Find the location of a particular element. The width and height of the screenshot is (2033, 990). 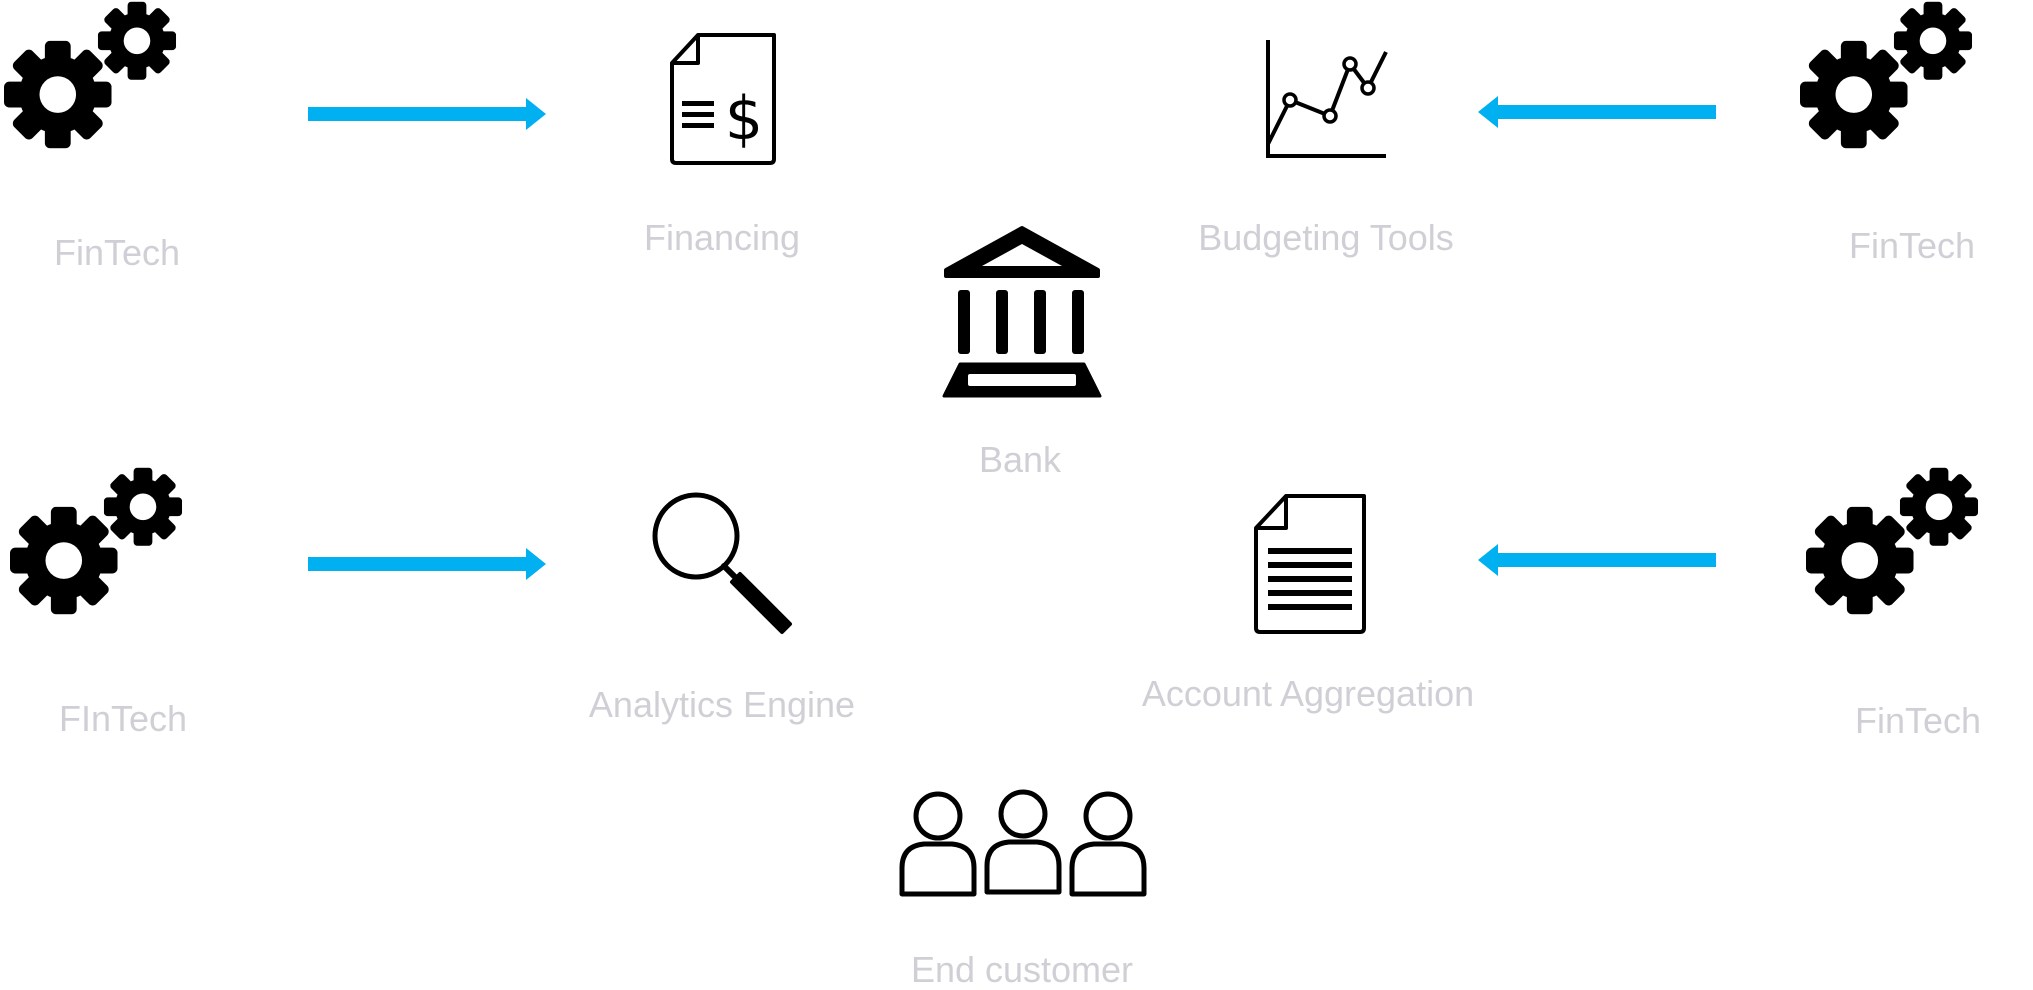

magnifier-icon is located at coordinates (722, 563).